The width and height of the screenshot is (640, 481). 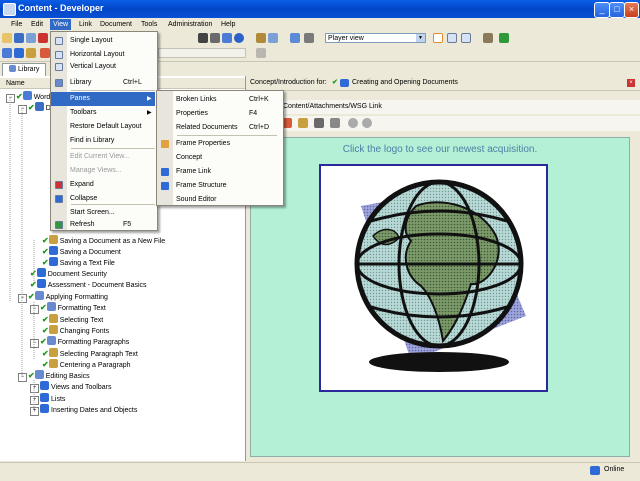 I want to click on window-title: Content - Developer, so click(x=61, y=8).